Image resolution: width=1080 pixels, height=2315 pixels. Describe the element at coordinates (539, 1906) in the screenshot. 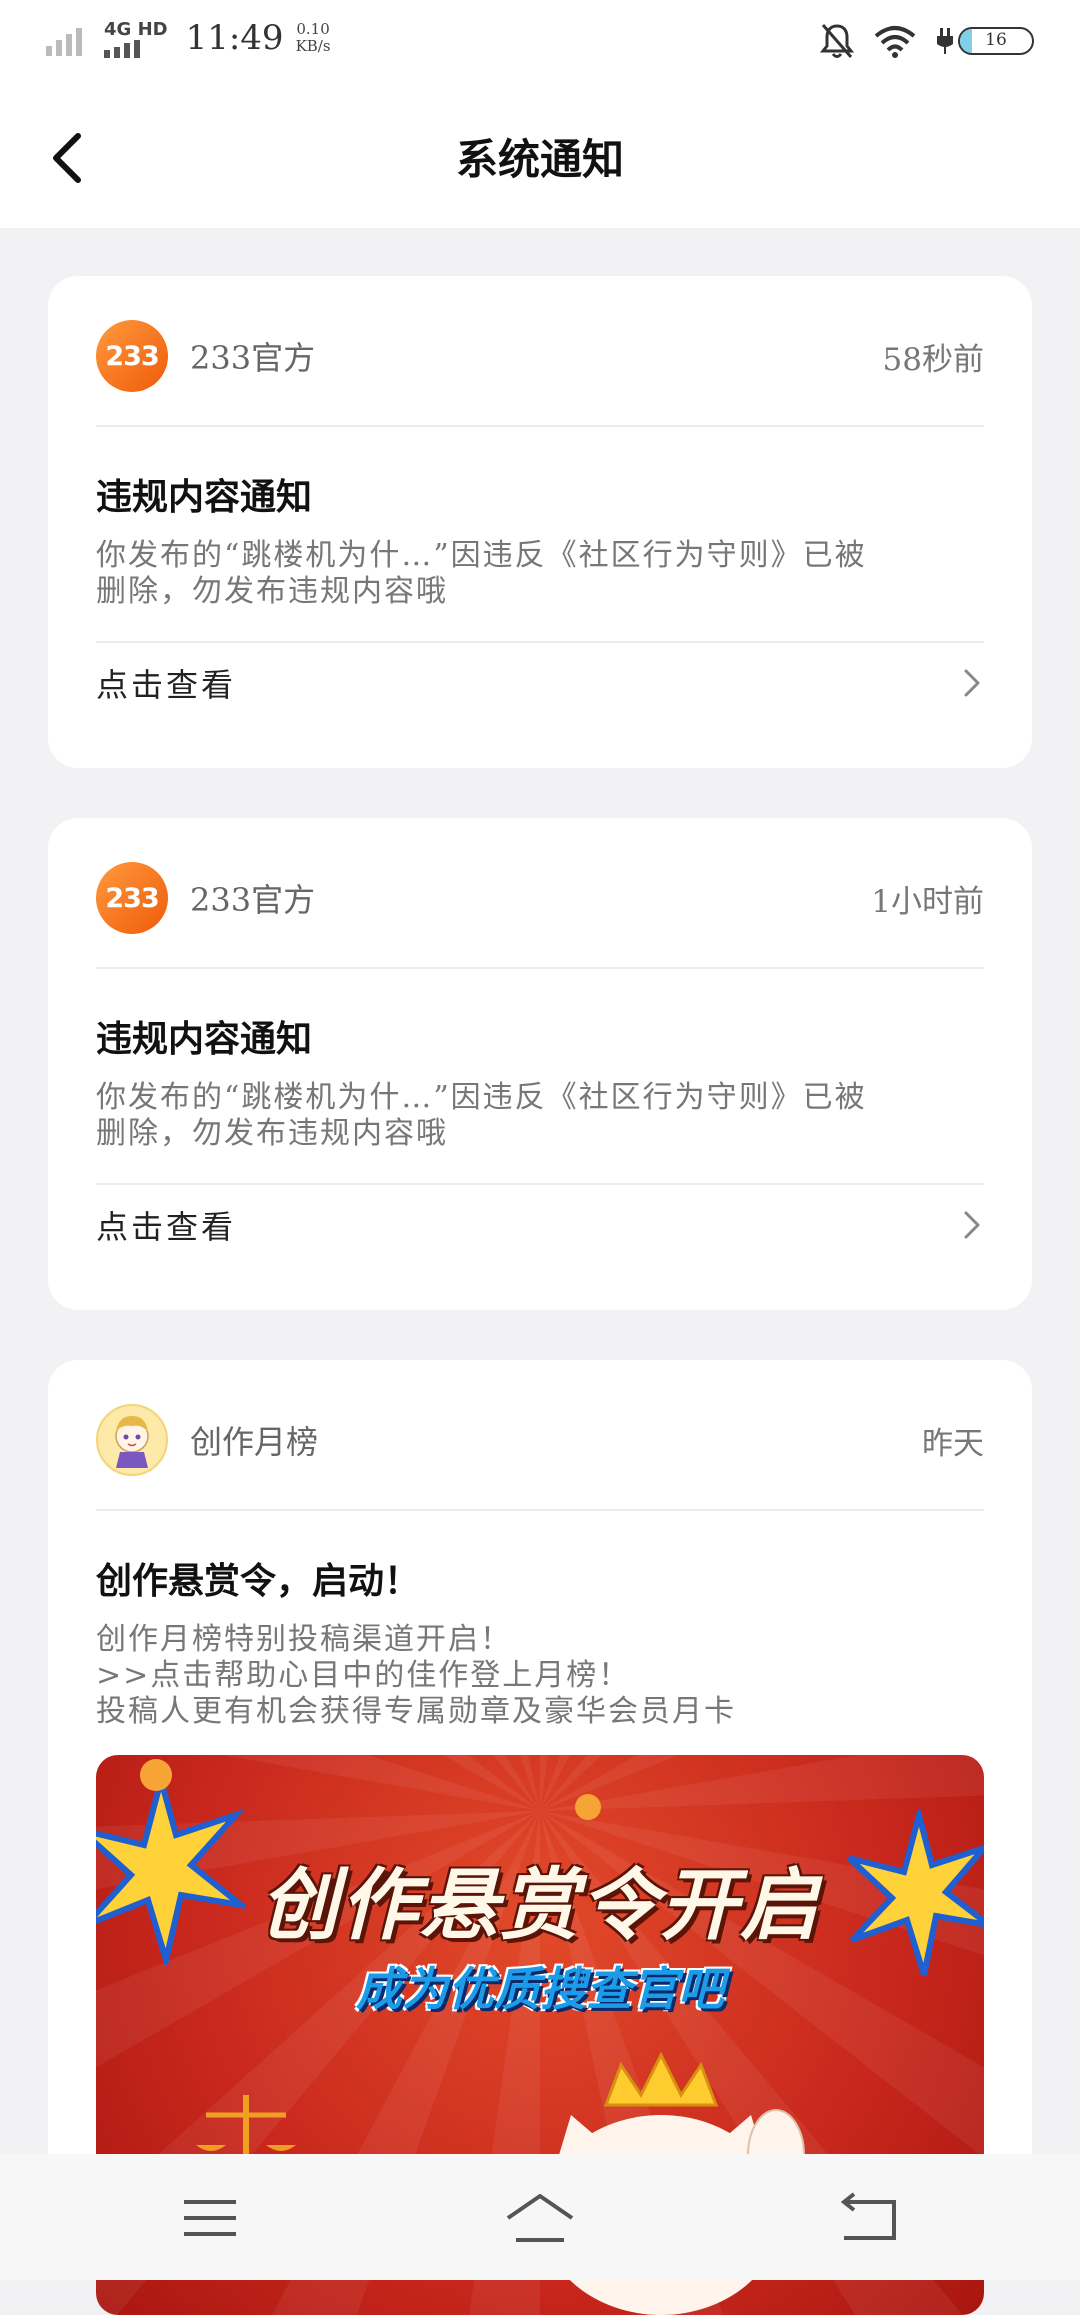

I see `banner-title: 创作悬赏令开启` at that location.